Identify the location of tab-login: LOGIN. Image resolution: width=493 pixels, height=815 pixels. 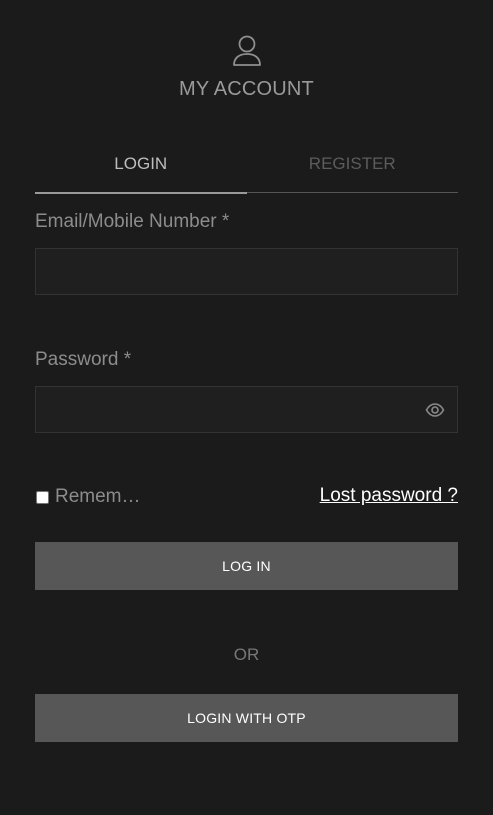
(141, 167).